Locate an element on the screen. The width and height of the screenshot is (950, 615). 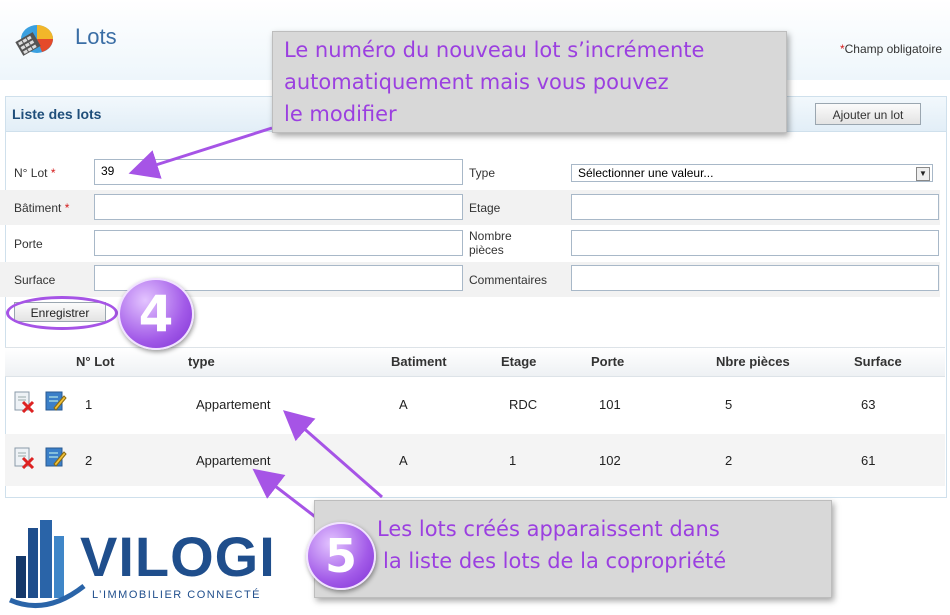
callout-bottom-line-1: Les lots créés apparaissent dans is located at coordinates (548, 529).